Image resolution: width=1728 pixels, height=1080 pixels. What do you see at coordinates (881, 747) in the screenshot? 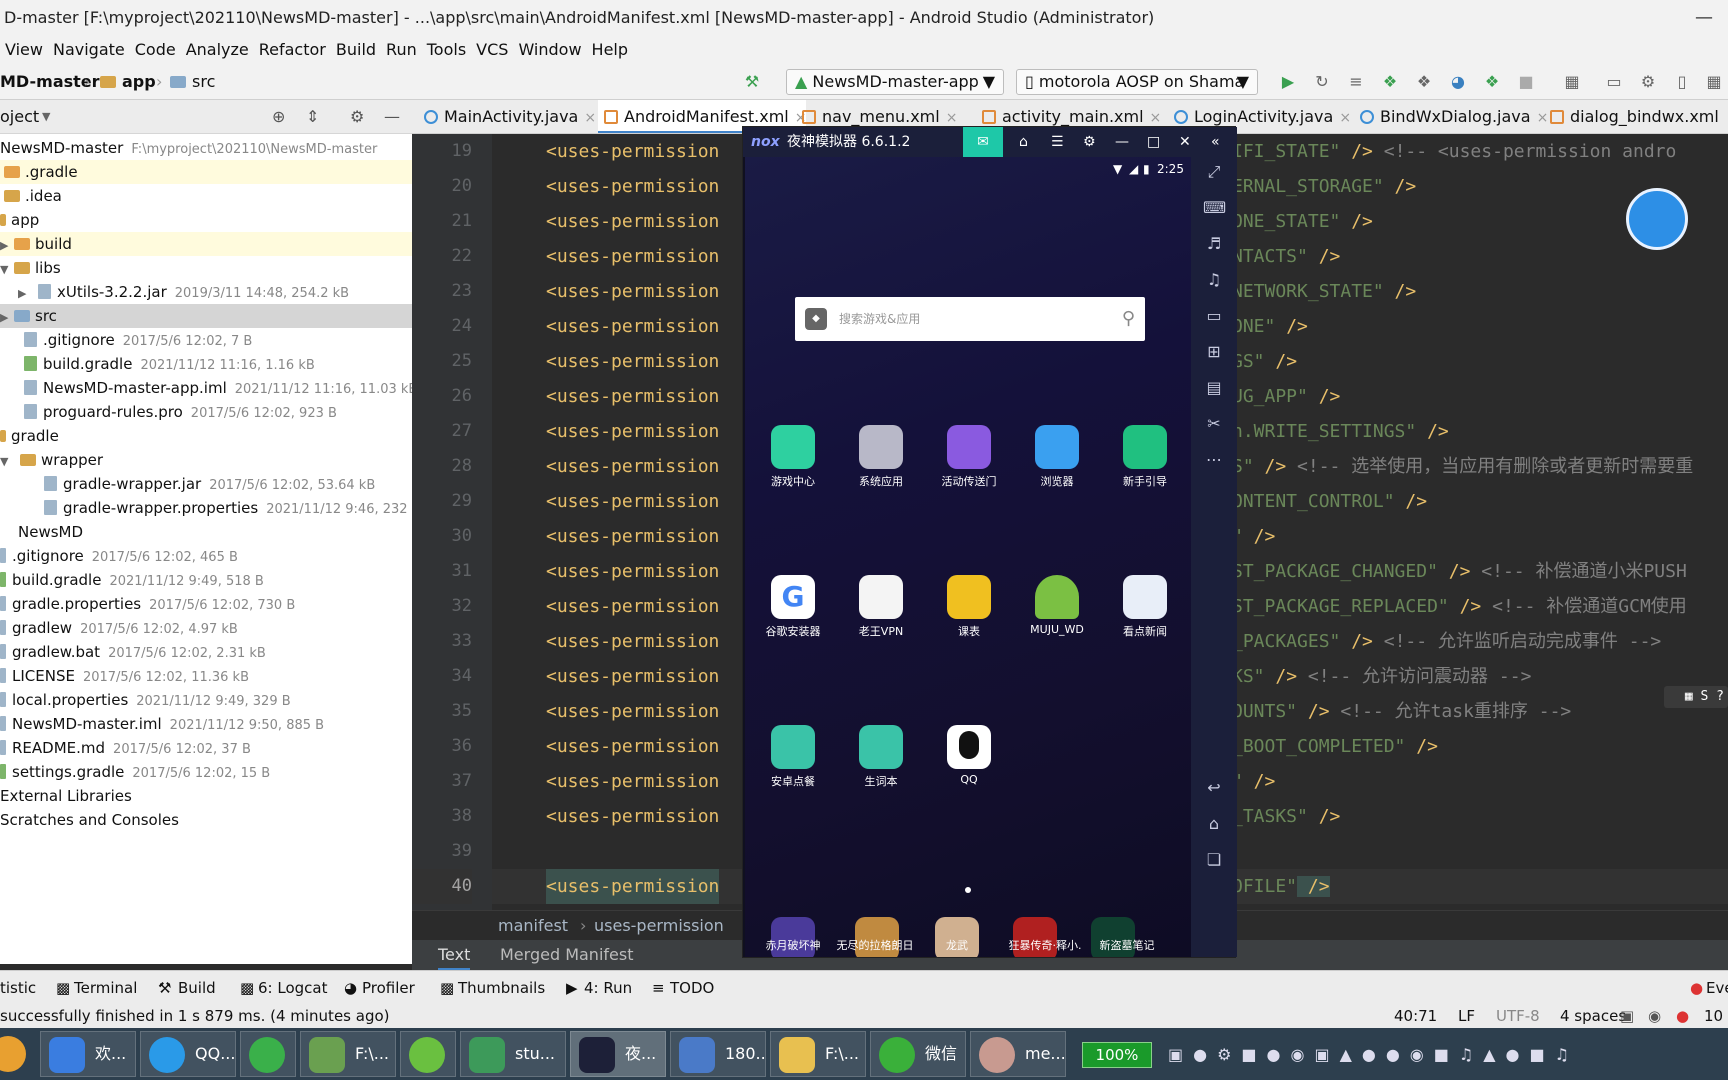
I see `app-vocabulary-icon` at bounding box center [881, 747].